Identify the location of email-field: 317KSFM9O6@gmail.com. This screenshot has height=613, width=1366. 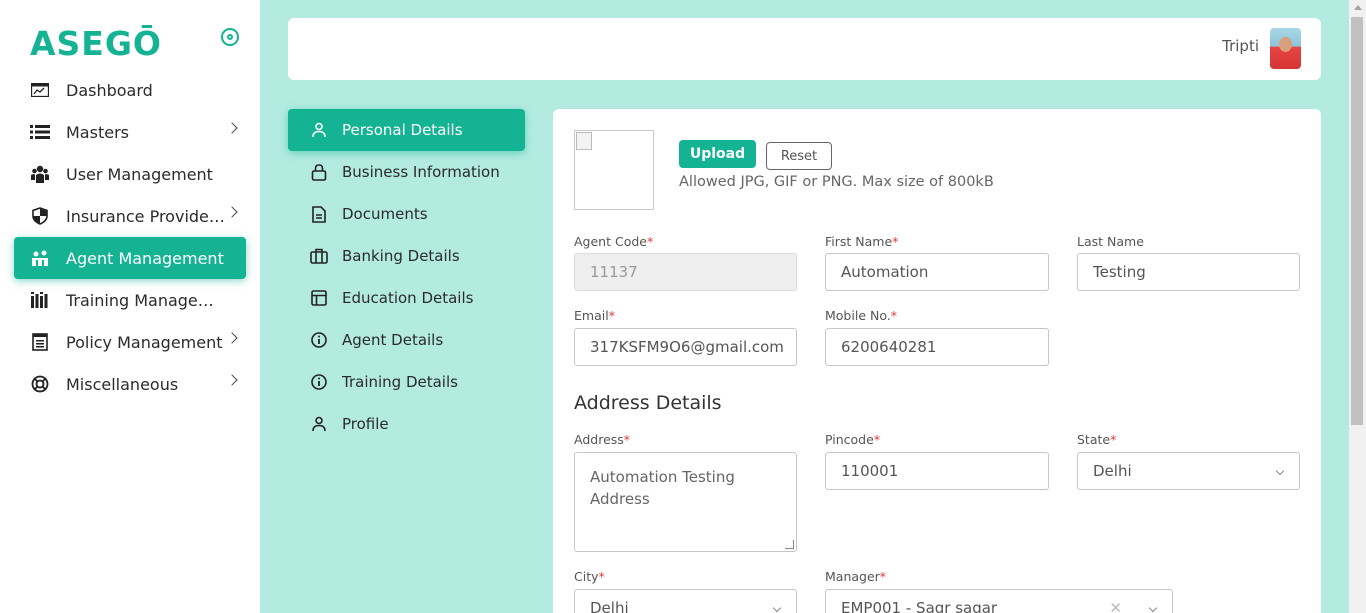
(685, 347).